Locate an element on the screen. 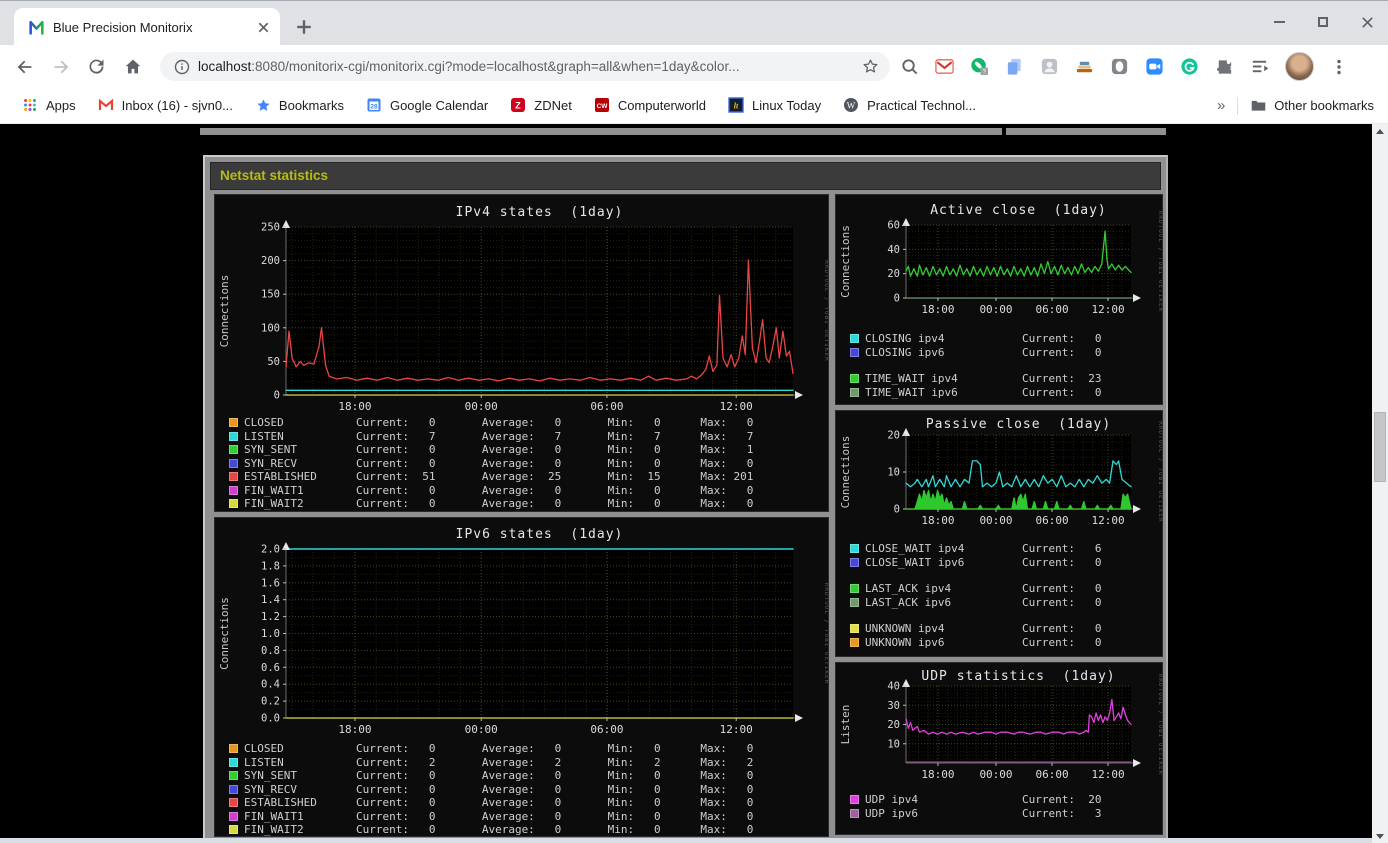  search-icon is located at coordinates (909, 66).